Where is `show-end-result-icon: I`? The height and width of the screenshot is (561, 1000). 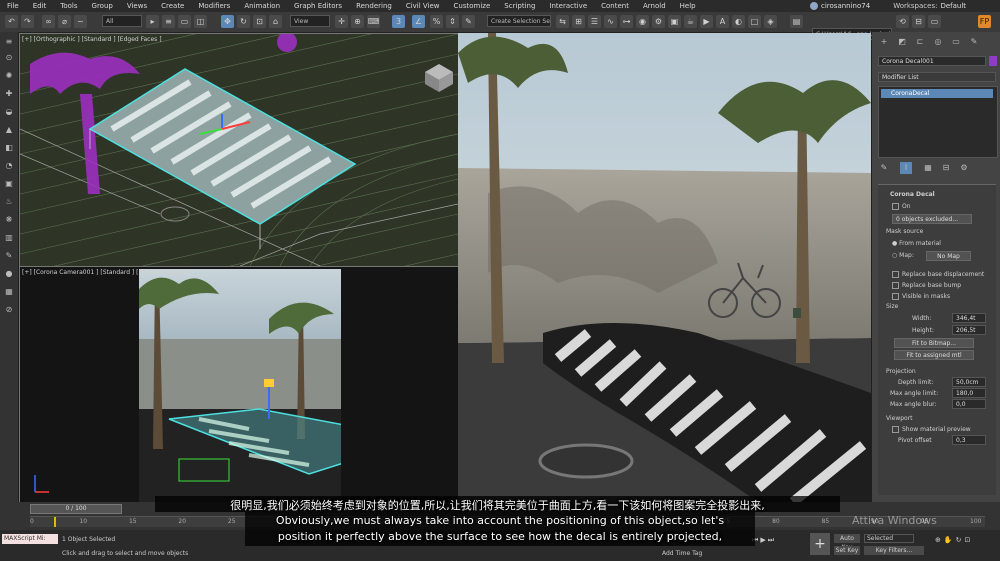
show-end-result-icon: I is located at coordinates (906, 168).